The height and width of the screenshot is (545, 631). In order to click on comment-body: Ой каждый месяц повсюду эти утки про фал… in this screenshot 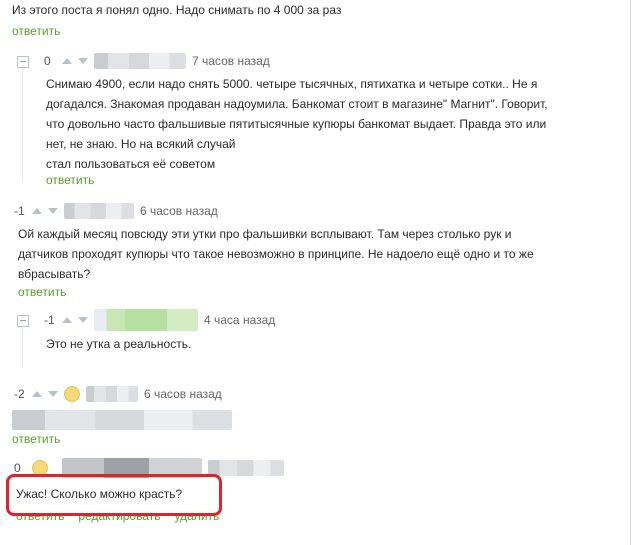, I will do `click(276, 254)`.